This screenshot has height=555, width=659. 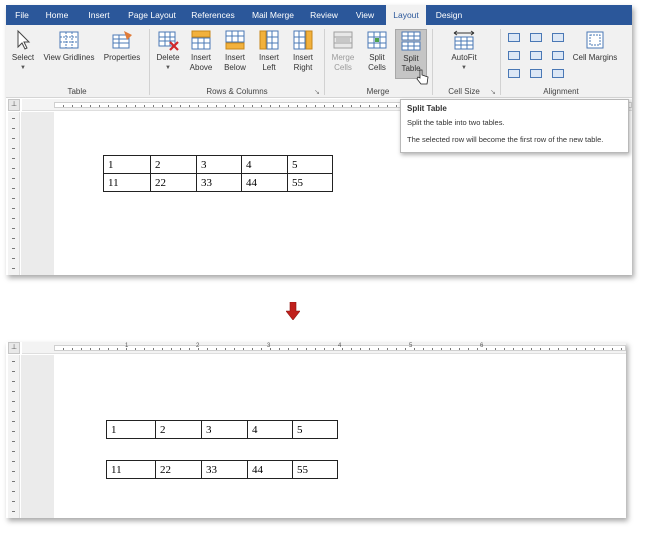 I want to click on align-middle-left-icon, so click(x=514, y=55).